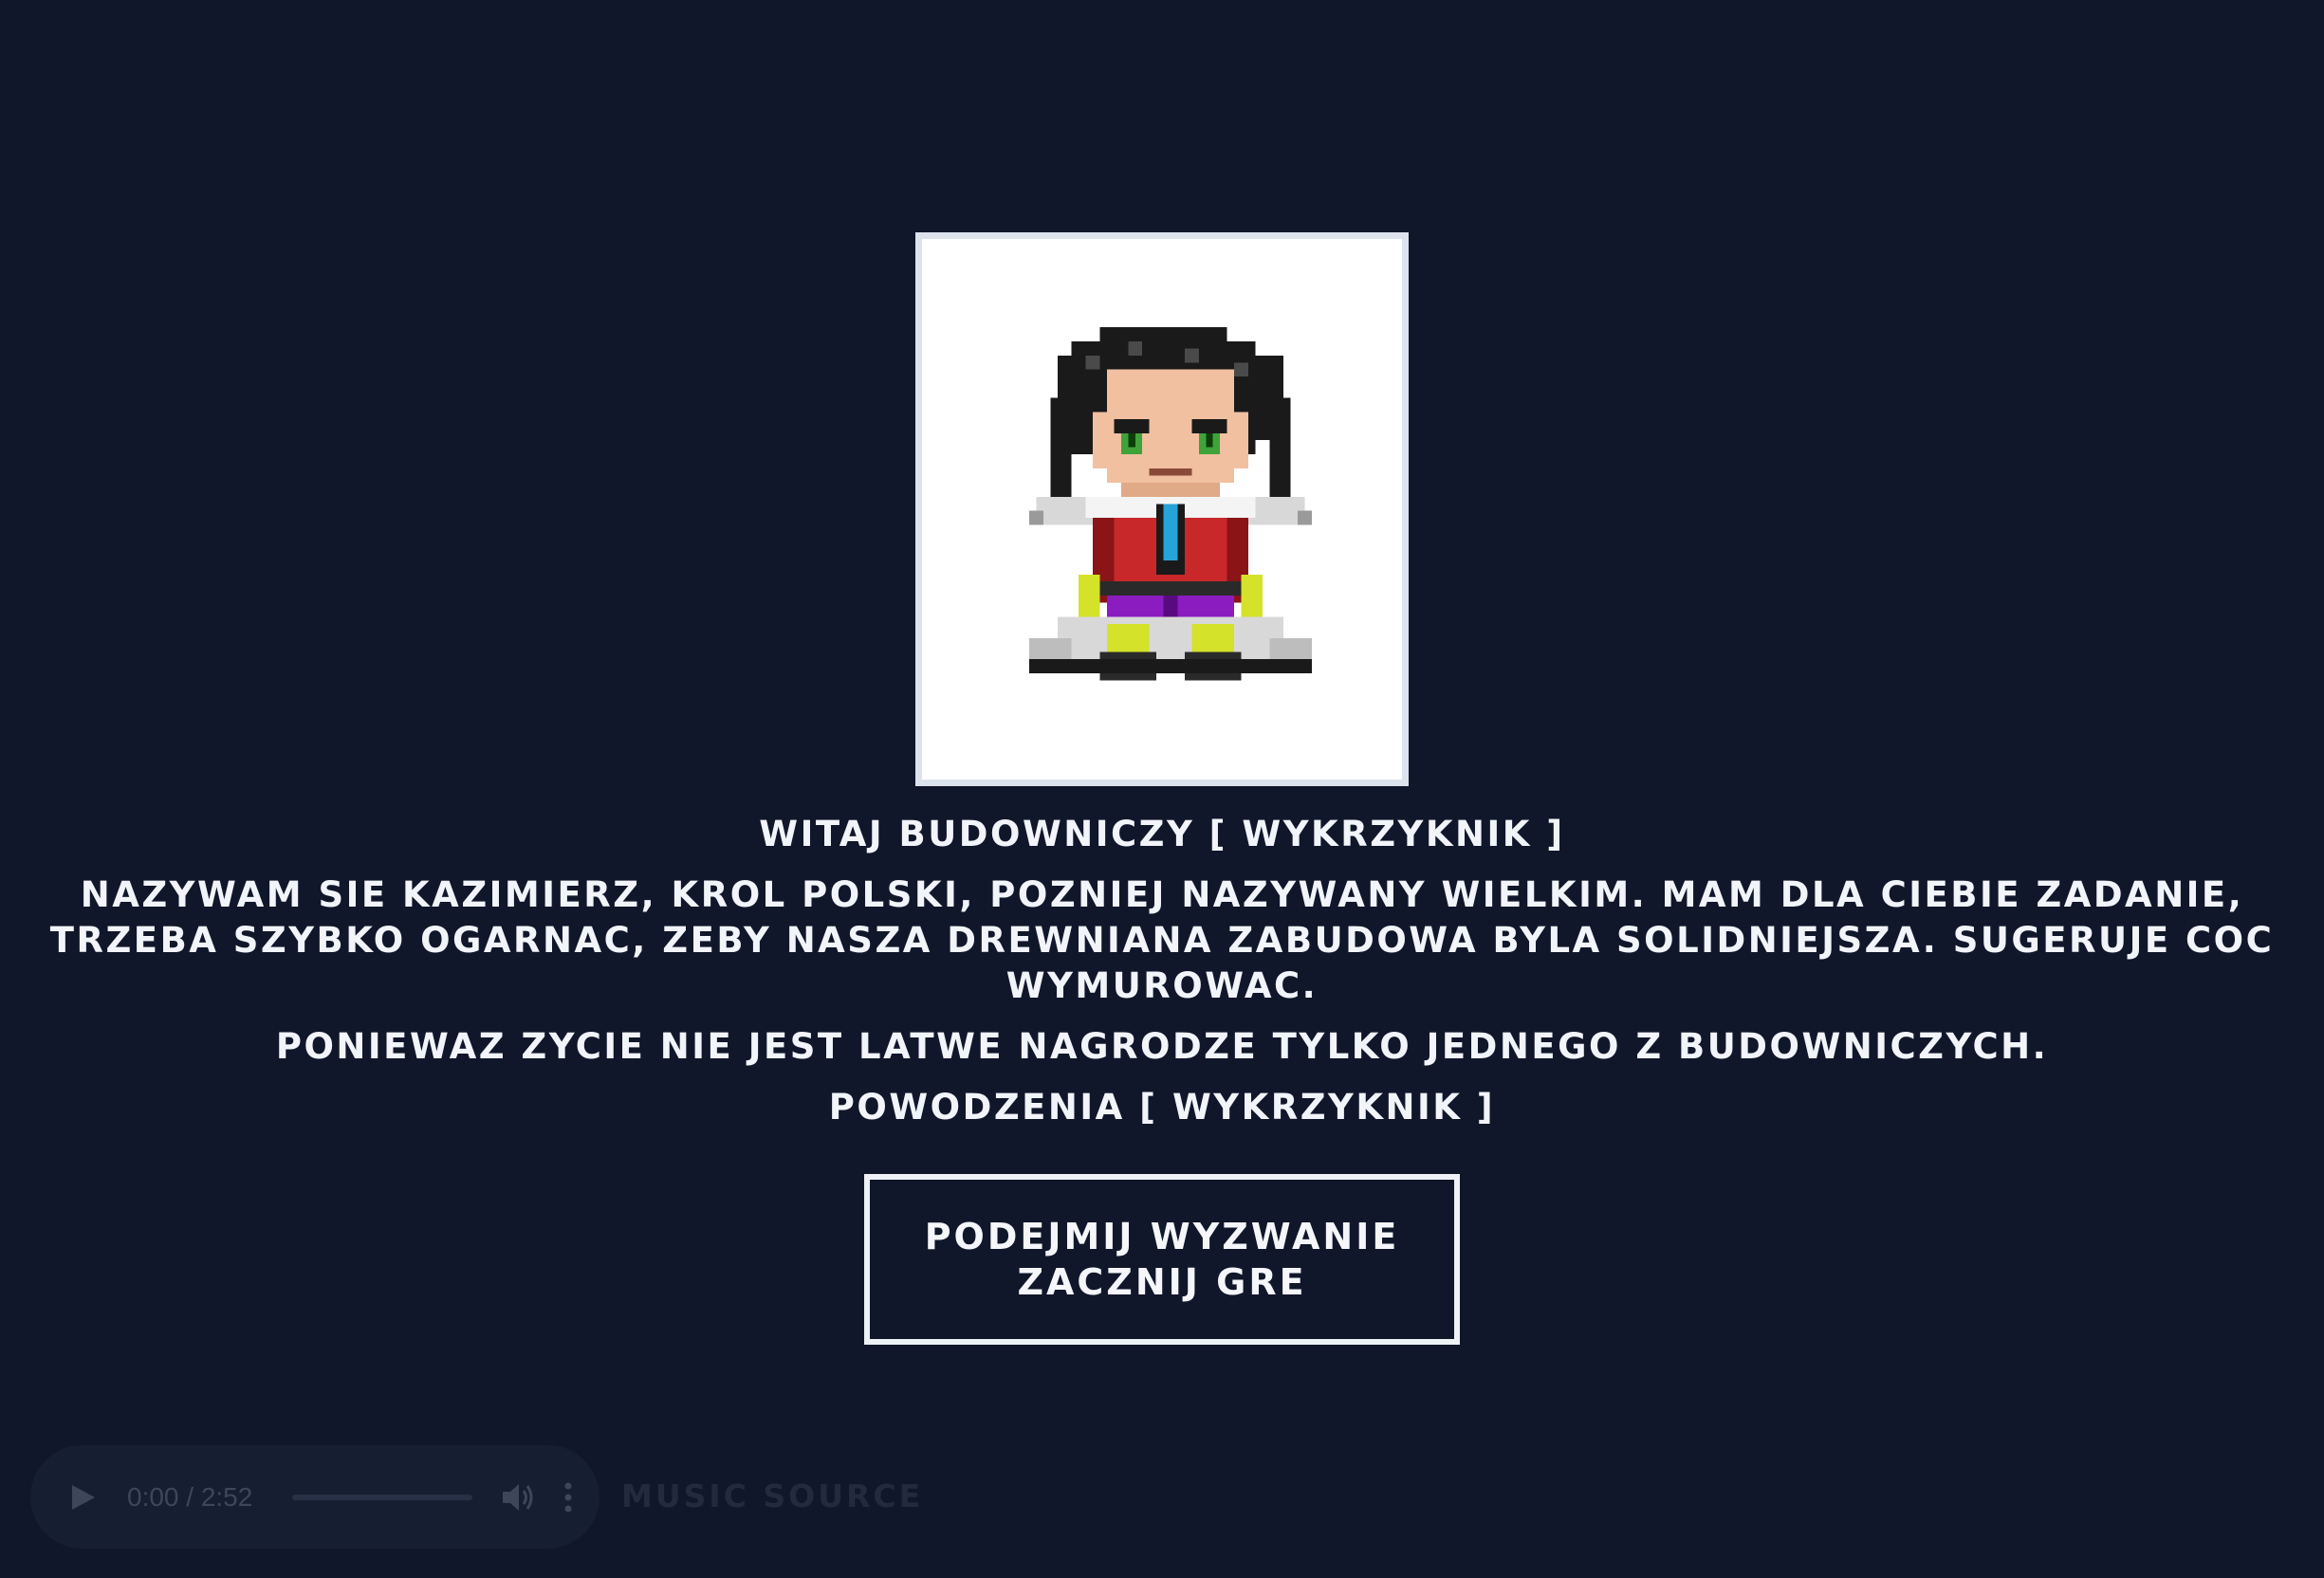  What do you see at coordinates (772, 1496) in the screenshot?
I see `music-source-link: MUSIC SOURCE` at bounding box center [772, 1496].